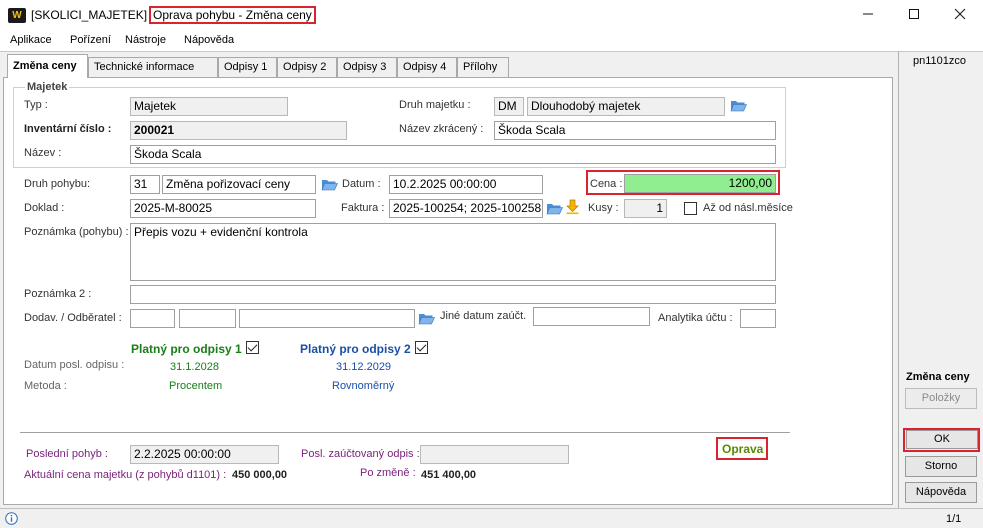  What do you see at coordinates (145, 184) in the screenshot?
I see `druh-pohybu-code-field: 31` at bounding box center [145, 184].